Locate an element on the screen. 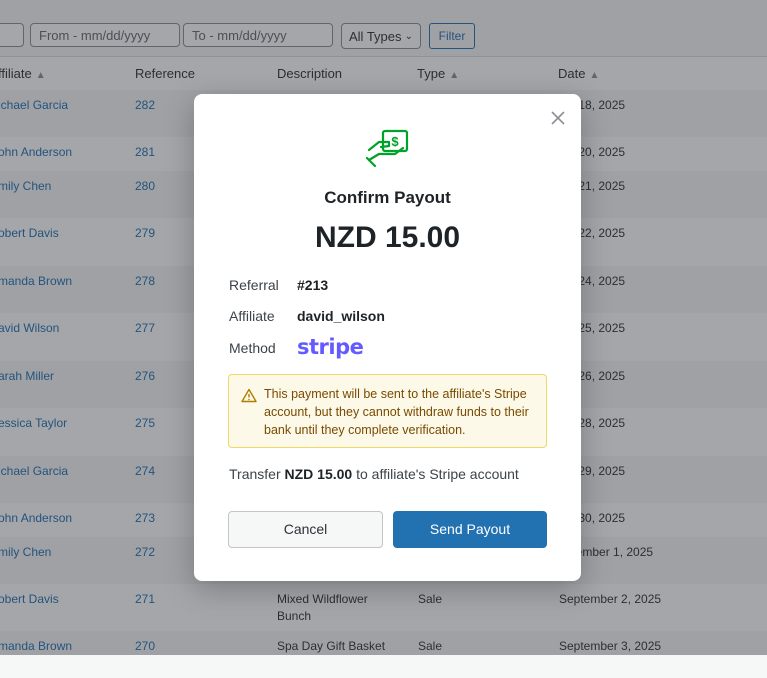 Image resolution: width=767 pixels, height=678 pixels. dialog-title: Confirm Payout is located at coordinates (387, 197).